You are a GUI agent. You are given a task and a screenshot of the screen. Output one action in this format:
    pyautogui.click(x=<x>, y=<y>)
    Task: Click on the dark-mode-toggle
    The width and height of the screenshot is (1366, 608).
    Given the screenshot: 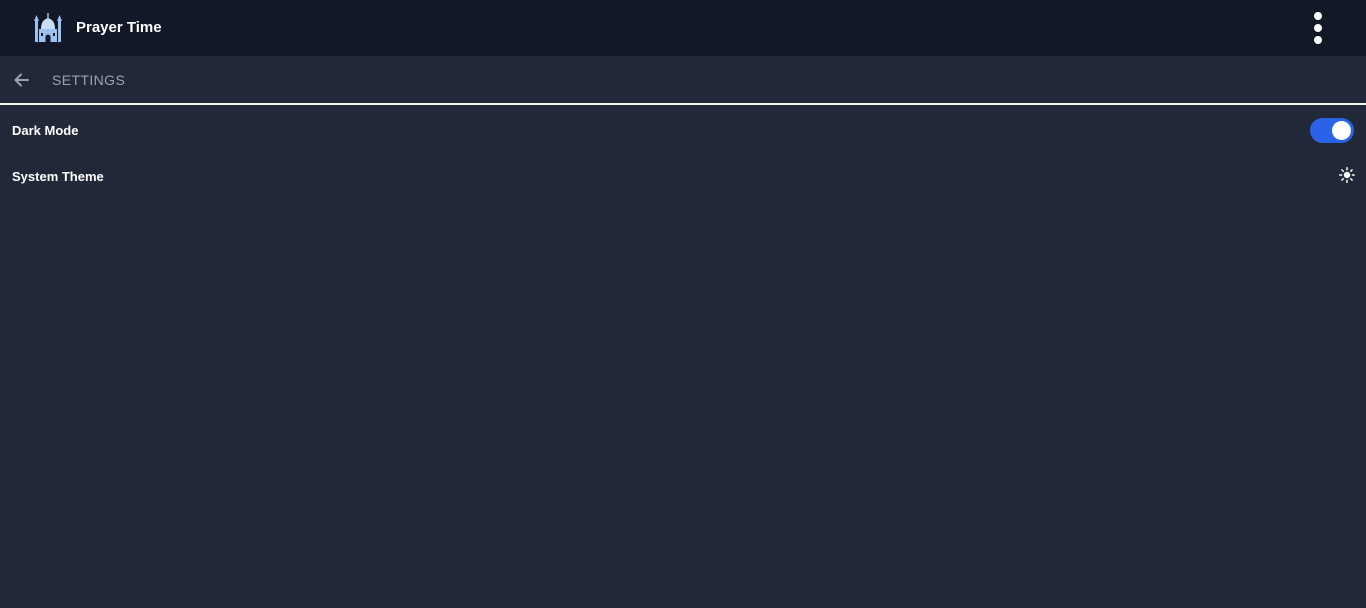 What is the action you would take?
    pyautogui.click(x=1332, y=130)
    